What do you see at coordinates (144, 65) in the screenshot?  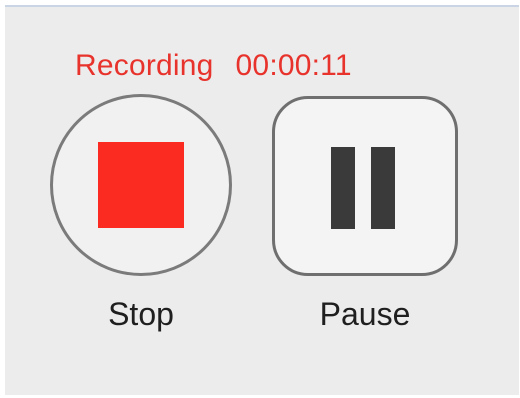 I see `recording-label: Recording` at bounding box center [144, 65].